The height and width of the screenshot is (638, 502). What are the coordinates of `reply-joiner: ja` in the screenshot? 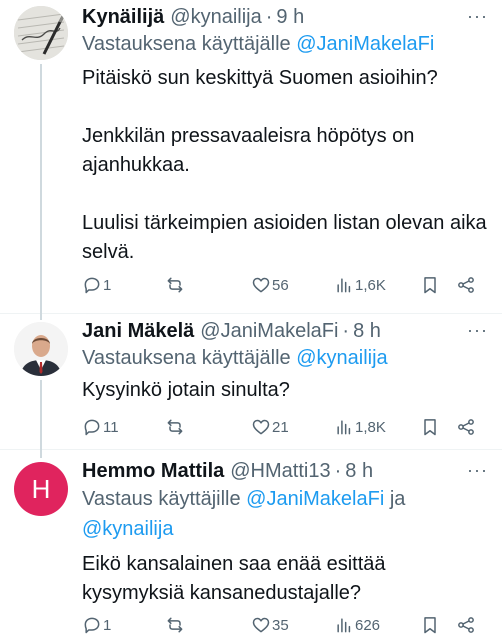 It's located at (397, 499).